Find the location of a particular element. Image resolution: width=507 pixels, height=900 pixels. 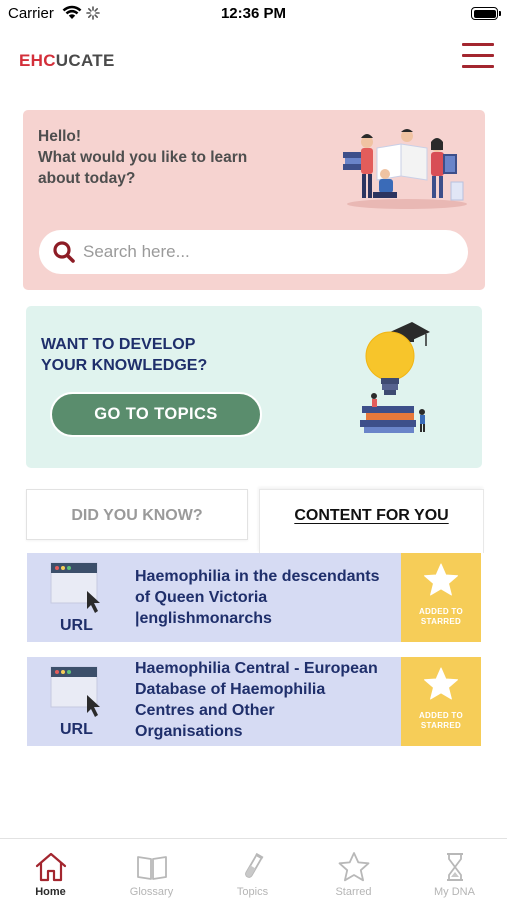

tab-content-for-you-label: CONTENT FOR YOU is located at coordinates (371, 515).